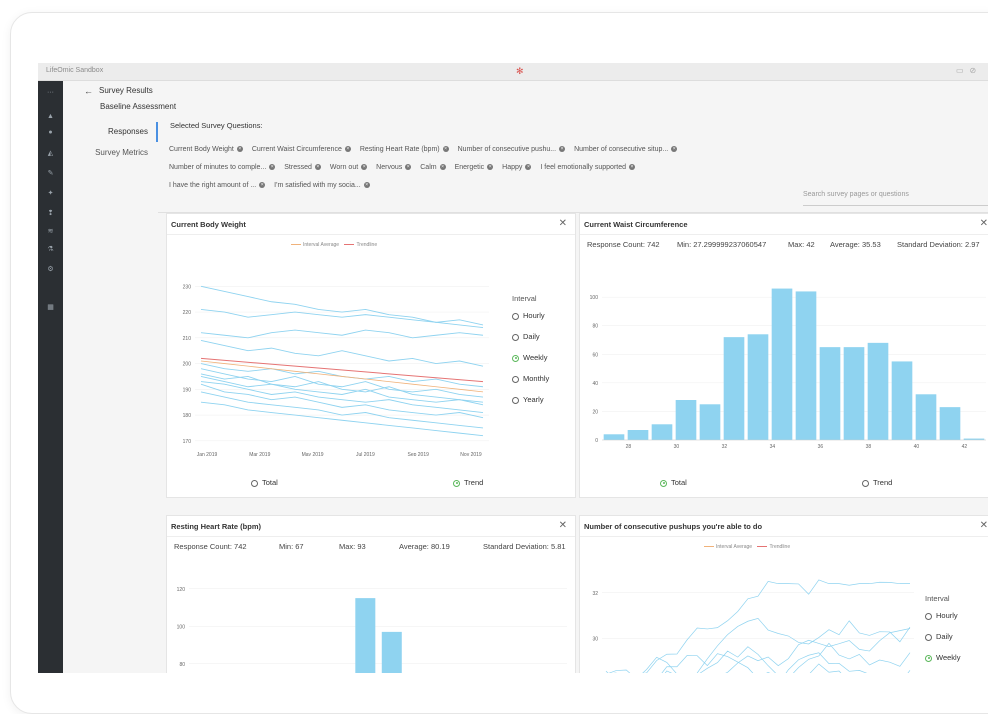  What do you see at coordinates (121, 152) in the screenshot?
I see `subnav-survey-metrics: Survey Metrics` at bounding box center [121, 152].